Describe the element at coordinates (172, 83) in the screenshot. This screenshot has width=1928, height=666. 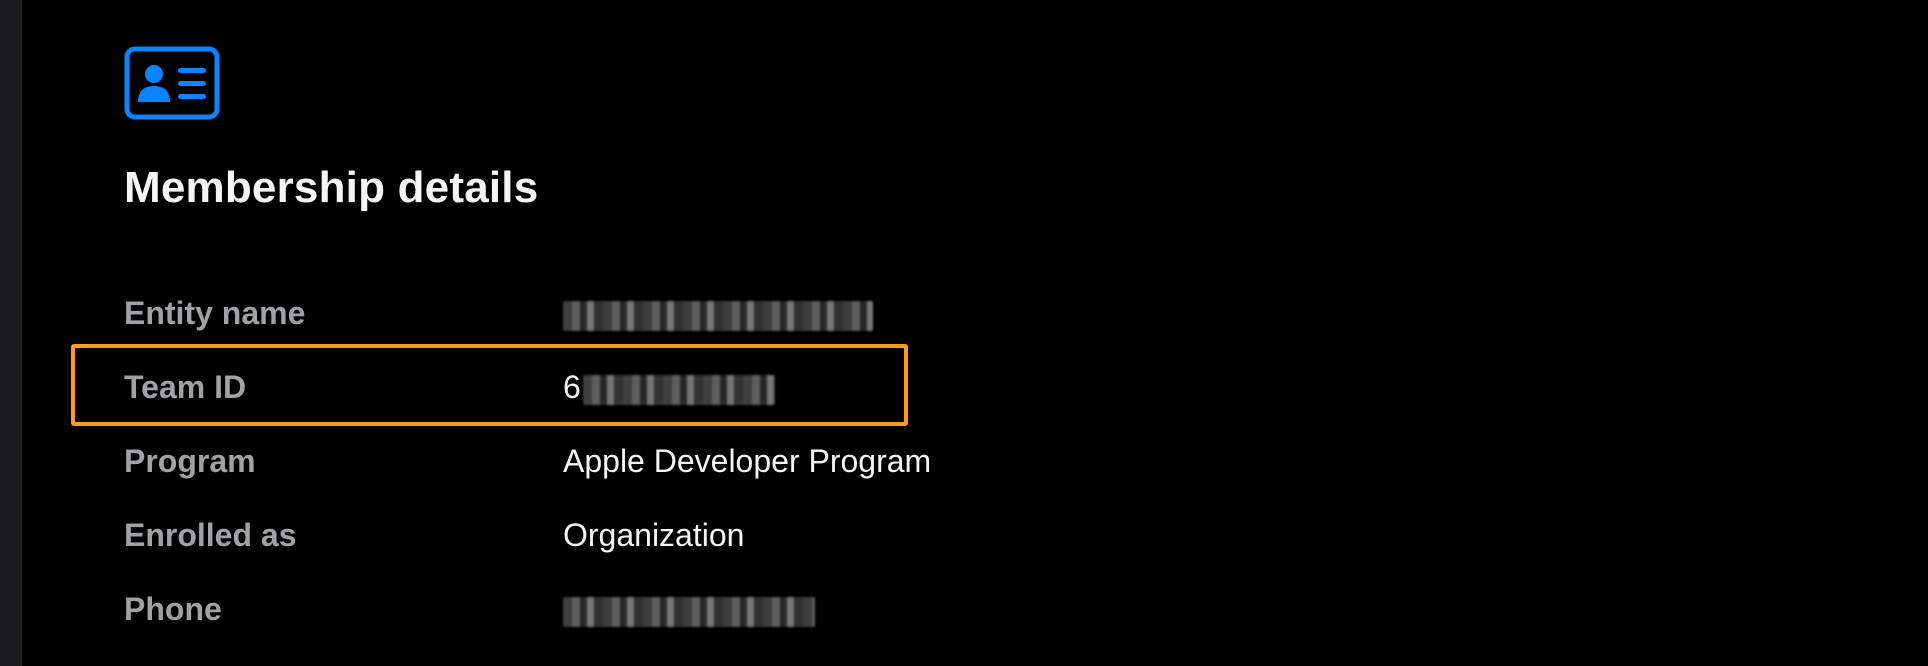
I see `contact-card-icon` at that location.